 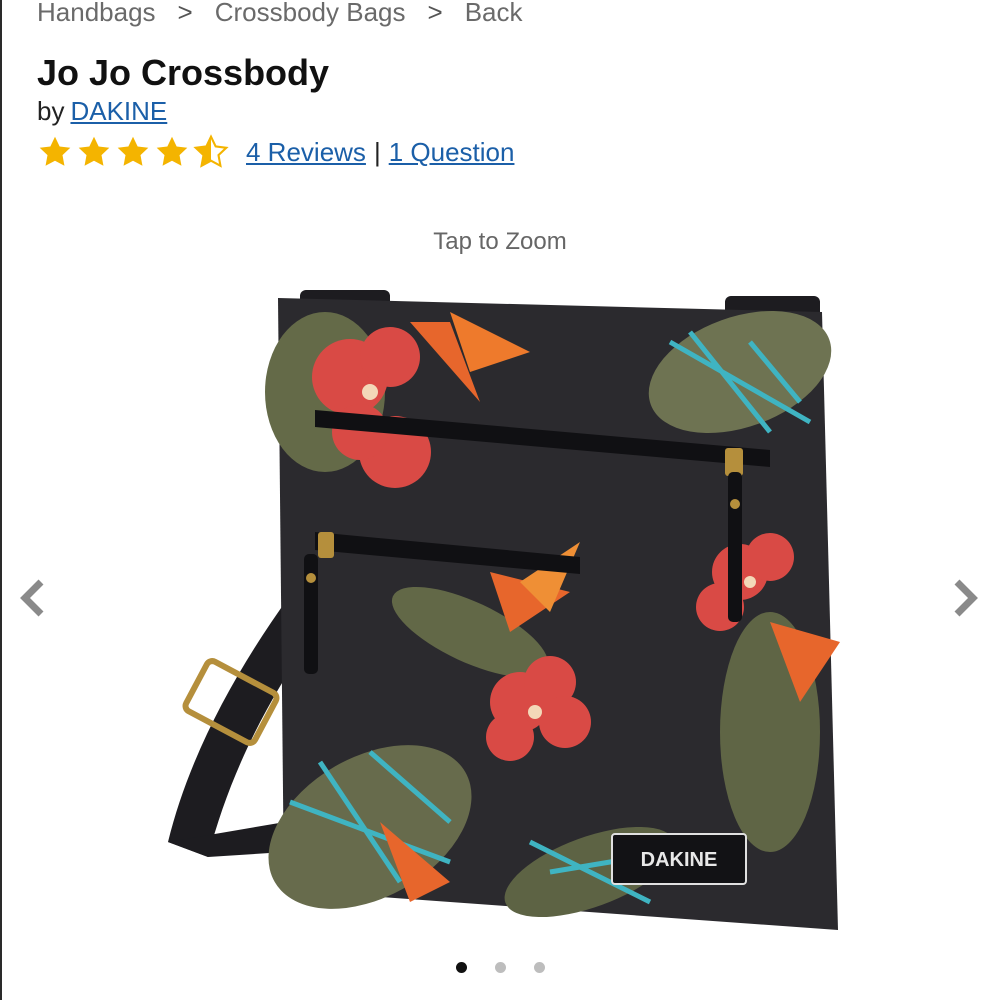 What do you see at coordinates (96, 14) in the screenshot?
I see `breadcrumb-handbags: Handbags` at bounding box center [96, 14].